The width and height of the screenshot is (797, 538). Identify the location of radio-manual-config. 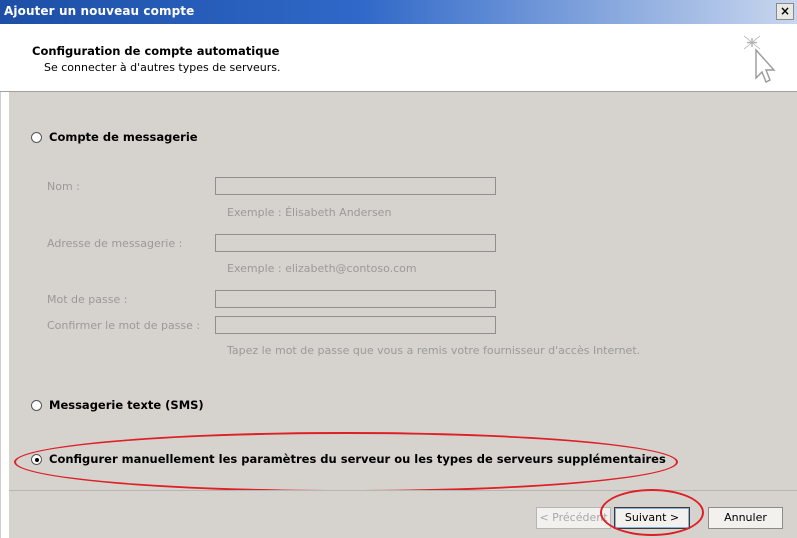
(36, 459).